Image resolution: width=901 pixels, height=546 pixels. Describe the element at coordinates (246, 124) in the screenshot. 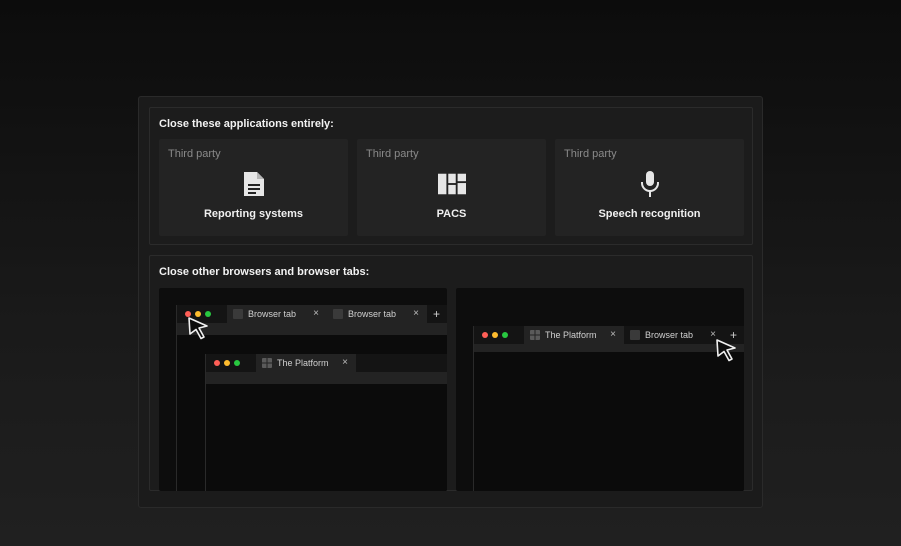

I see `section-title: Close these applications entirely:` at that location.